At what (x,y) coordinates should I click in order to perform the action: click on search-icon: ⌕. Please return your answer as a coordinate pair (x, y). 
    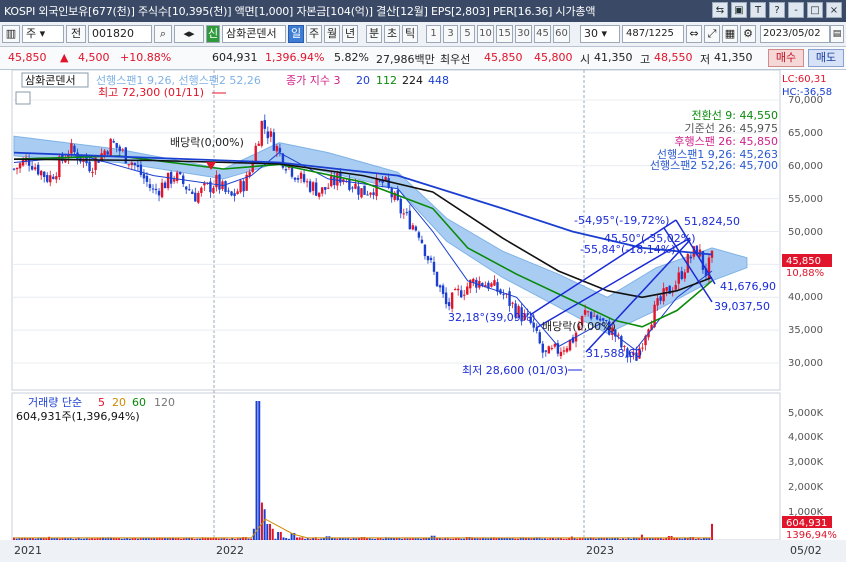
    Looking at the image, I should click on (163, 34).